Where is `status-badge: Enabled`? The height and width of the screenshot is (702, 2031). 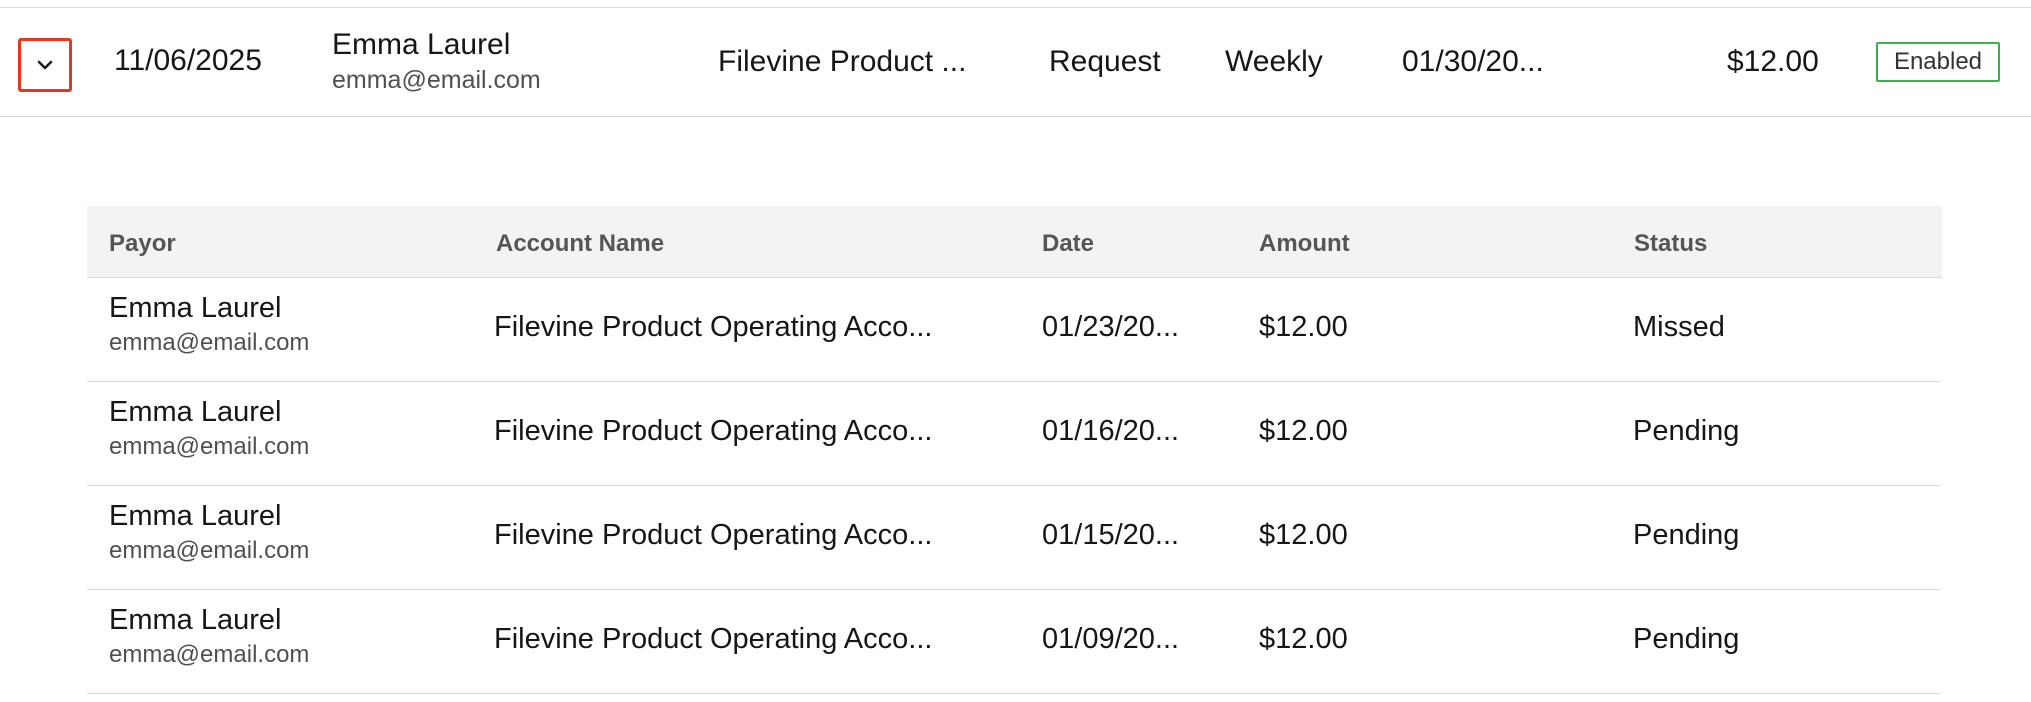
status-badge: Enabled is located at coordinates (1938, 62).